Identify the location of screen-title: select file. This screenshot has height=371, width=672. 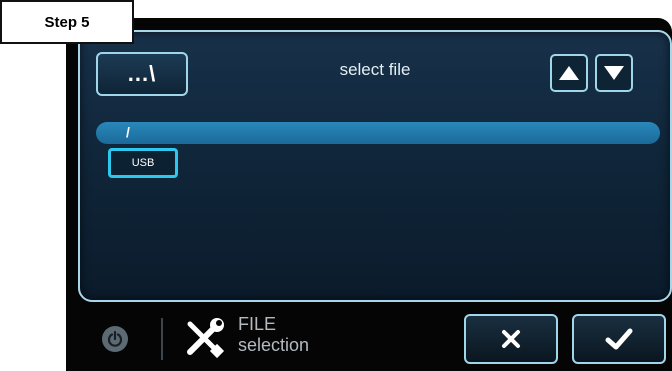
(375, 69).